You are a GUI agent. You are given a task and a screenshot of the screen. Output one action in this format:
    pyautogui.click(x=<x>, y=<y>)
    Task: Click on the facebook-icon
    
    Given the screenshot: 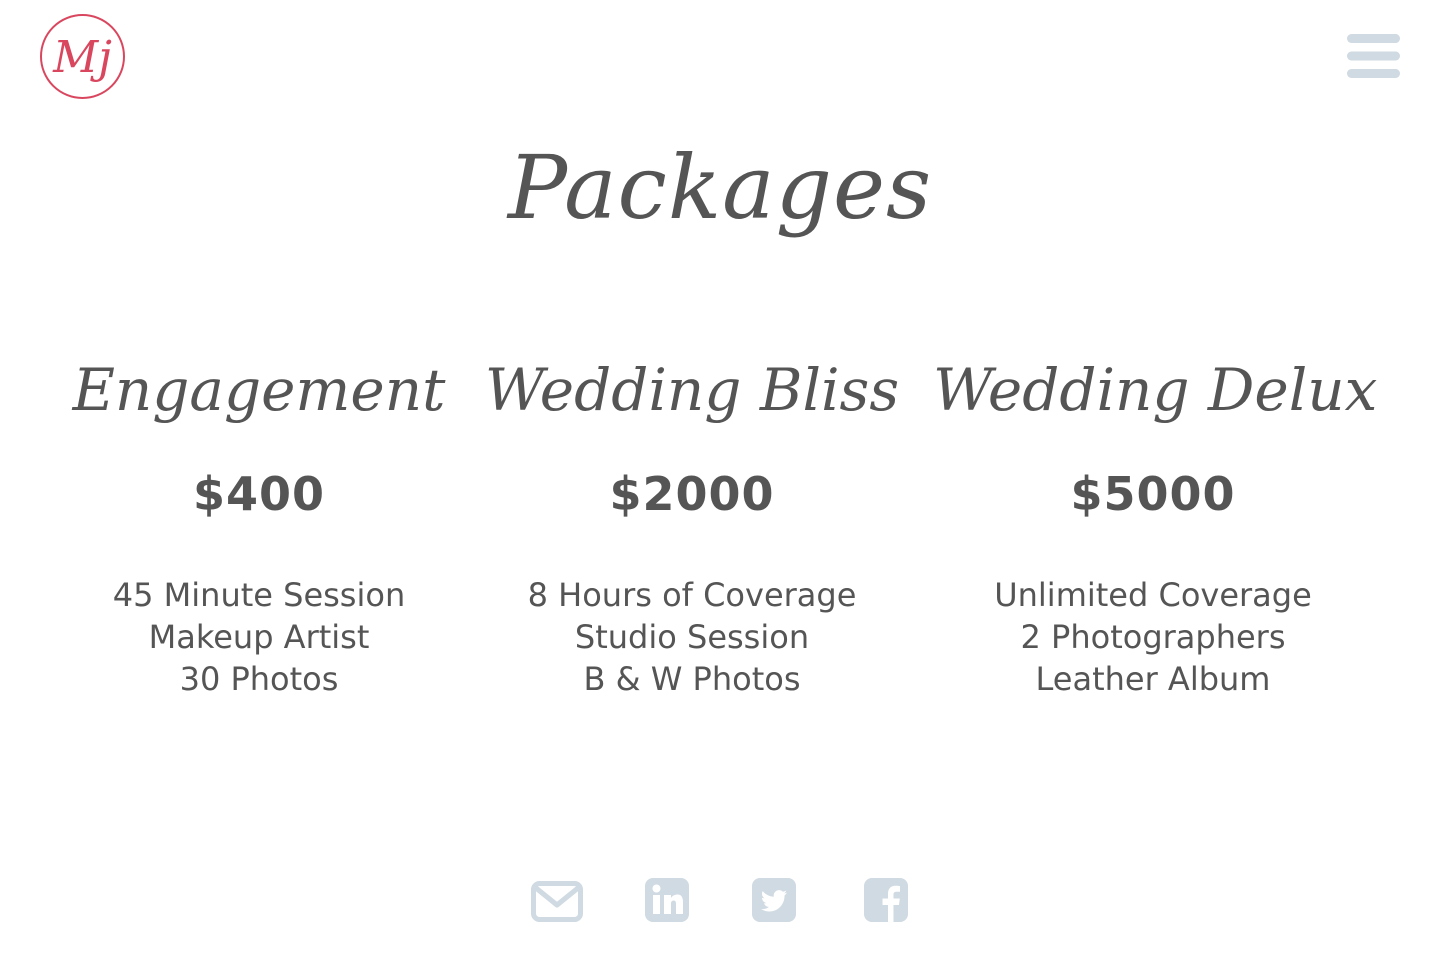 What is the action you would take?
    pyautogui.click(x=886, y=900)
    